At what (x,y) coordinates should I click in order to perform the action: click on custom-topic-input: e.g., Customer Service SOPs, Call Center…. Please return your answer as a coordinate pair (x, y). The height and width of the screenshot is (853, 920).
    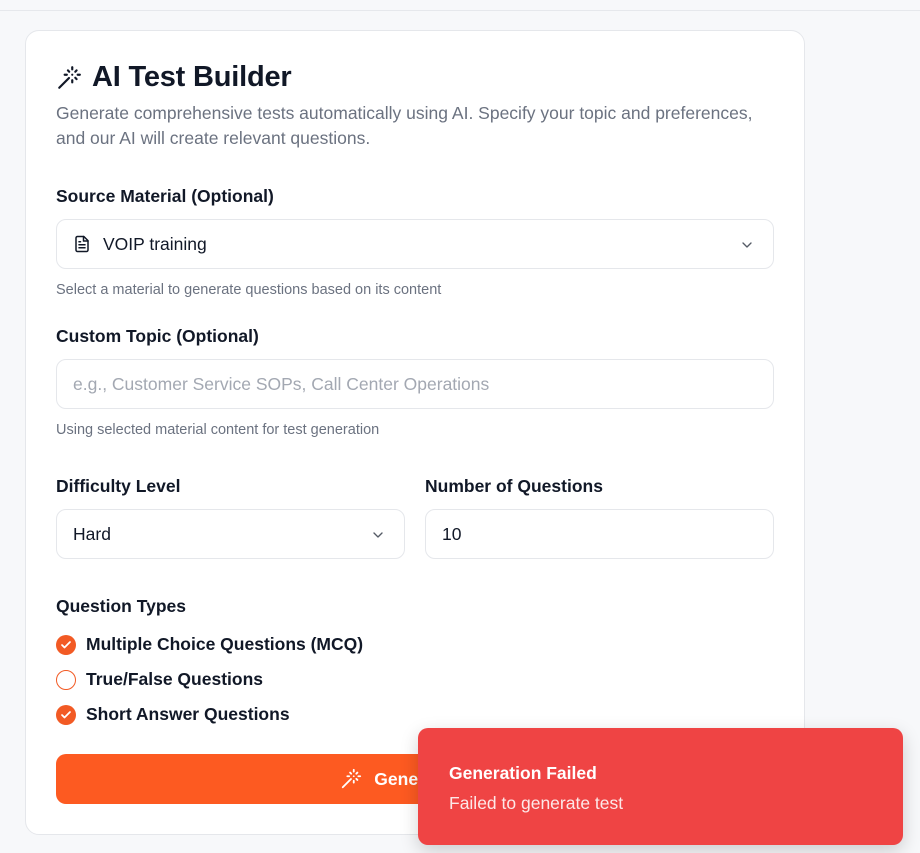
    Looking at the image, I should click on (415, 384).